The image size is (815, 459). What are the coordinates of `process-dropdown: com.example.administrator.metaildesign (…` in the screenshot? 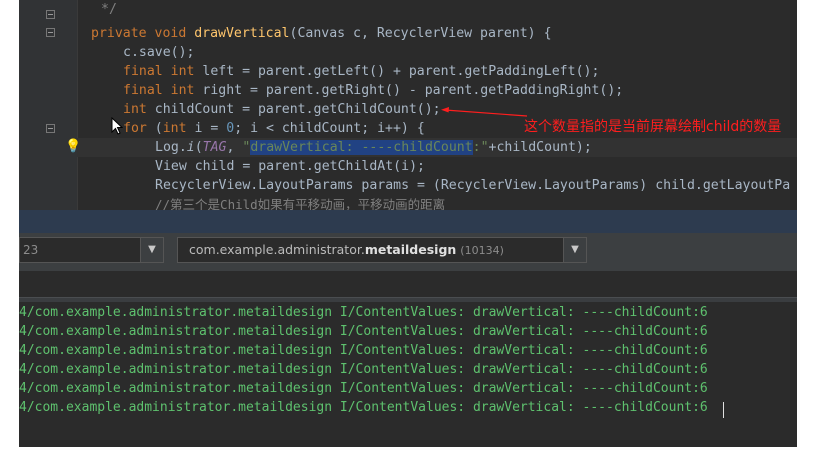 It's located at (382, 250).